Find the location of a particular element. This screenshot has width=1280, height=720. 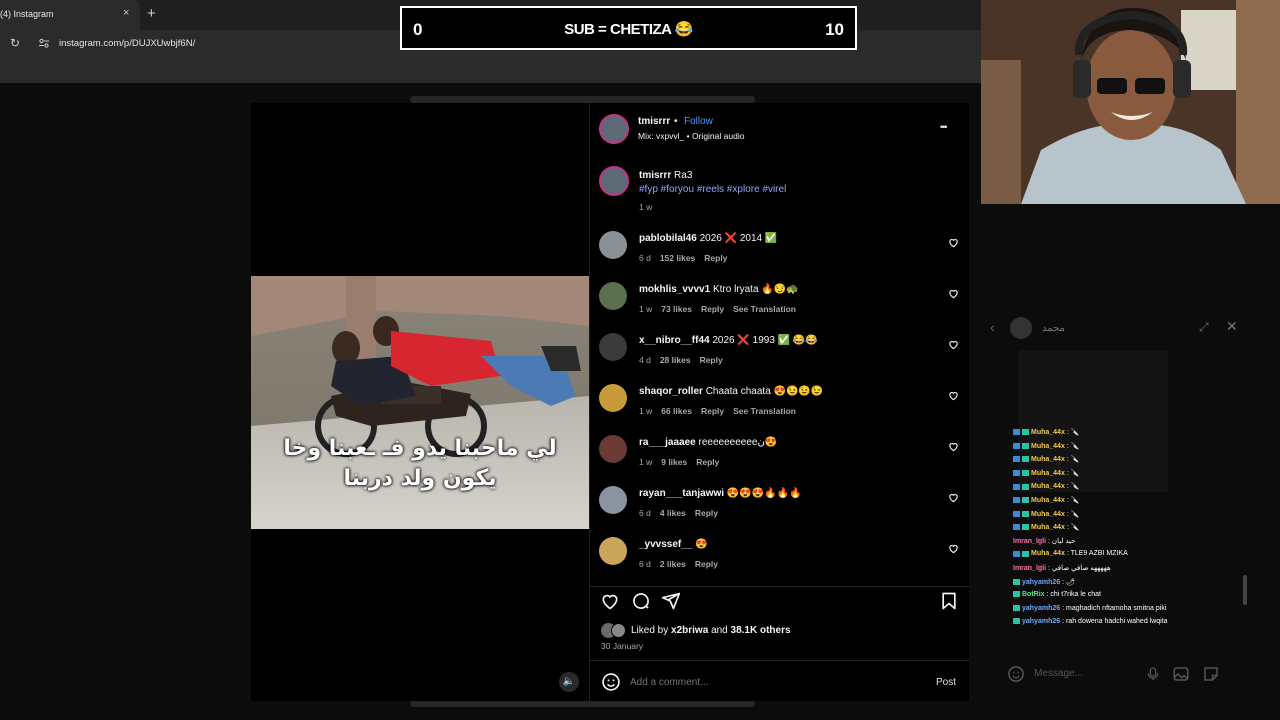

photo-caption-line-2: يكون ولد دربنا is located at coordinates (420, 478).